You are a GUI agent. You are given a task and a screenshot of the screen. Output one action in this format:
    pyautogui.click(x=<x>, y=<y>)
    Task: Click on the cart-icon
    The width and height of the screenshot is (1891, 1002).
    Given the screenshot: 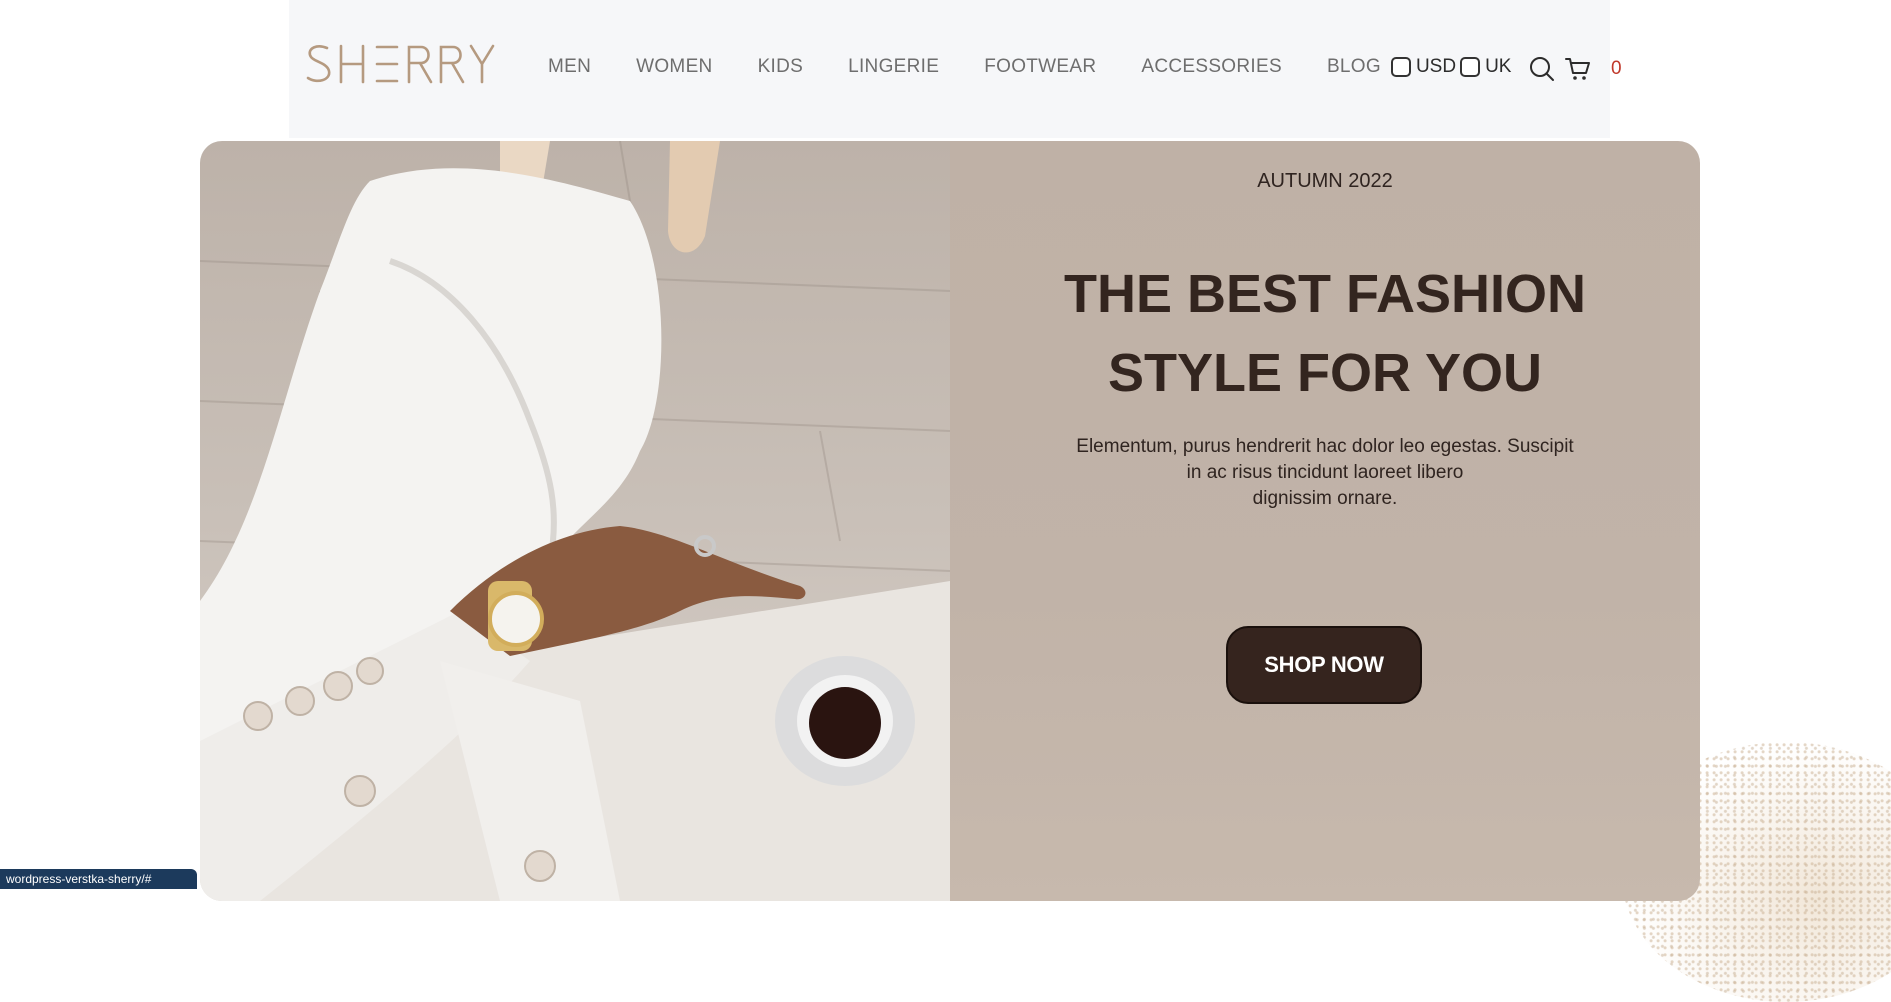 What is the action you would take?
    pyautogui.click(x=1578, y=69)
    